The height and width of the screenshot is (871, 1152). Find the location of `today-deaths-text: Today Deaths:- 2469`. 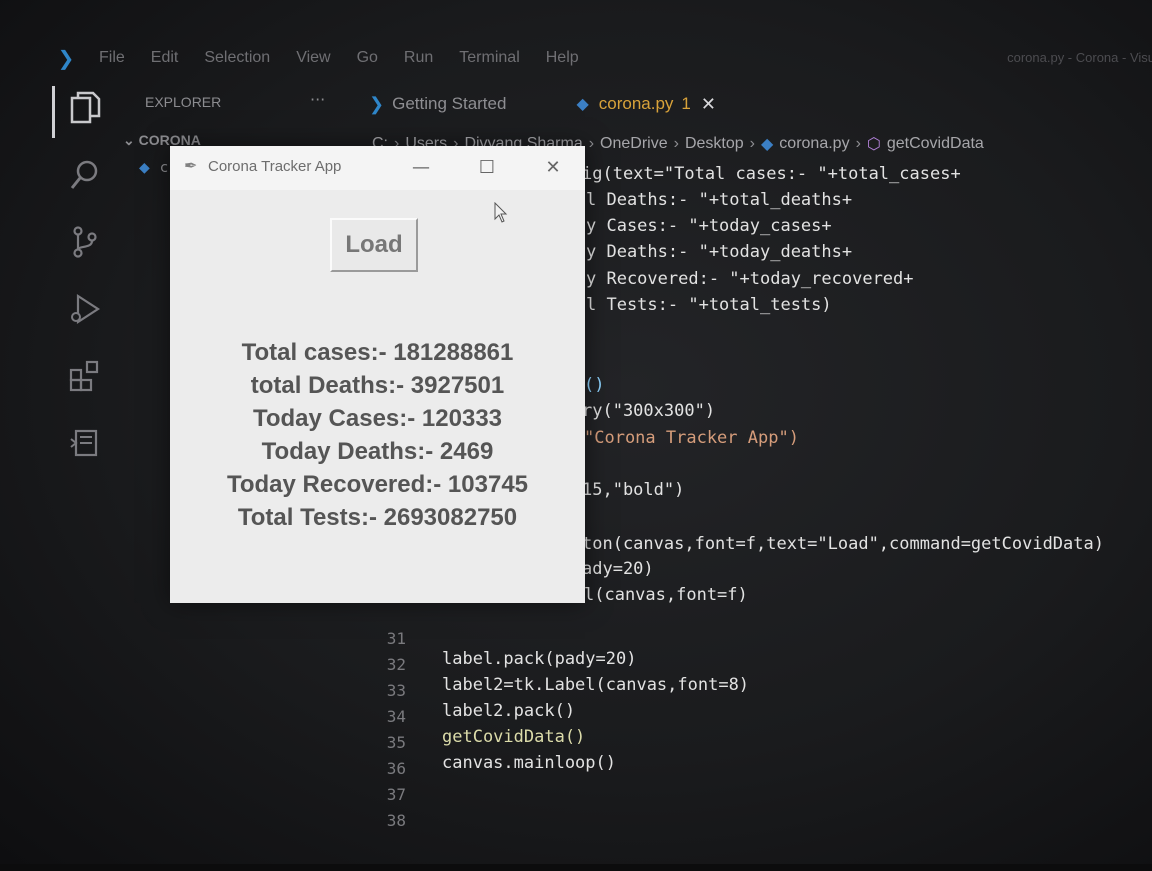

today-deaths-text: Today Deaths:- 2469 is located at coordinates (377, 451).